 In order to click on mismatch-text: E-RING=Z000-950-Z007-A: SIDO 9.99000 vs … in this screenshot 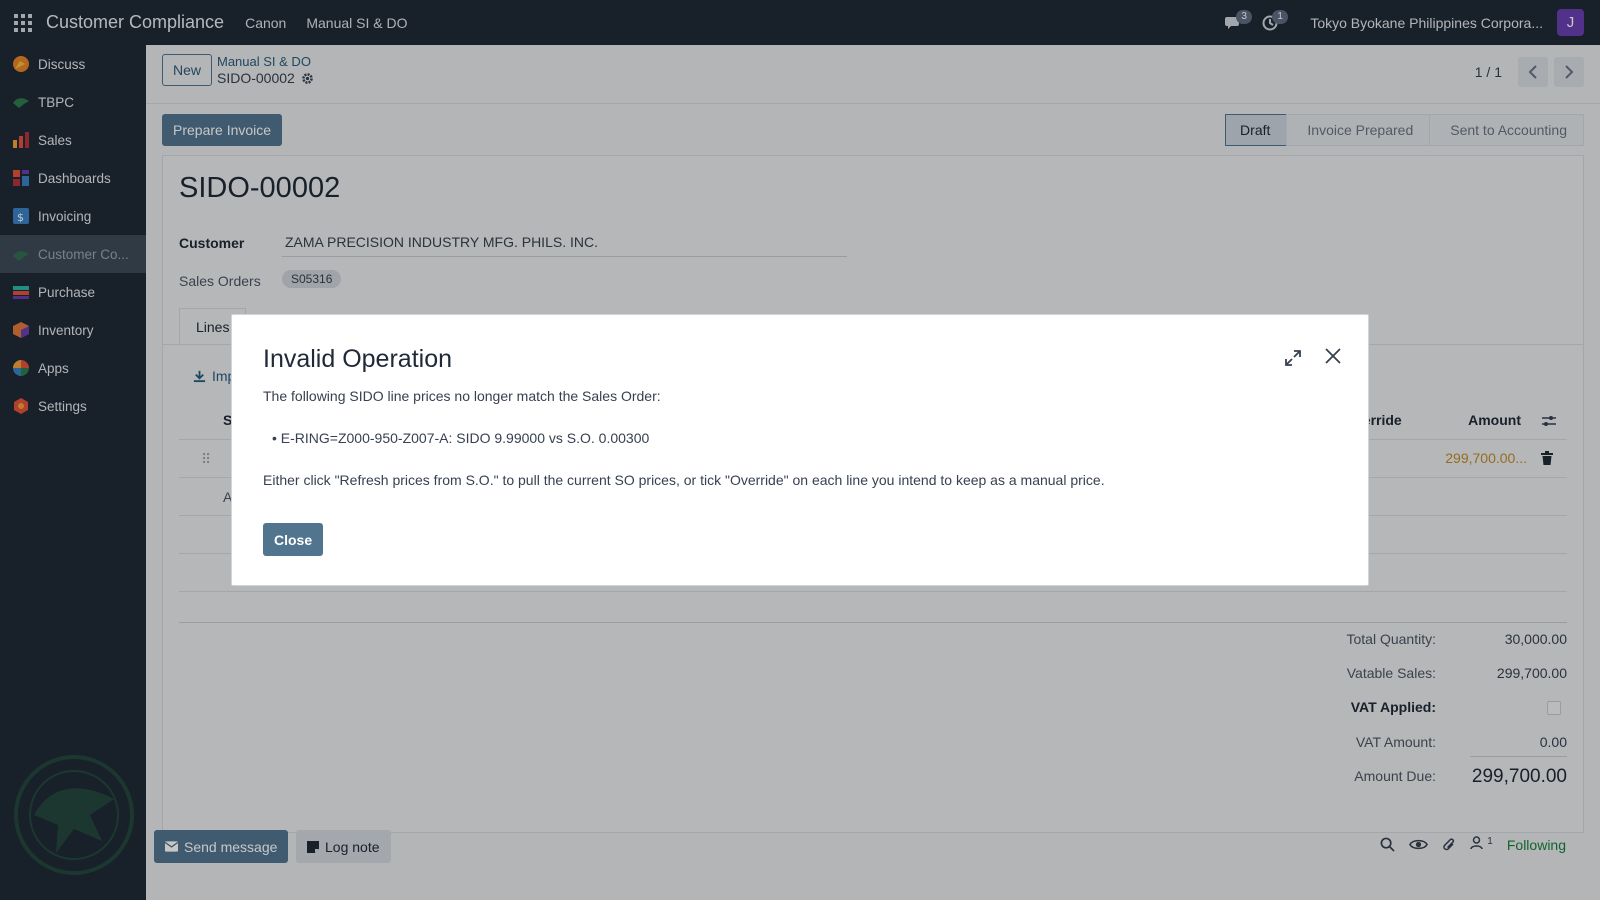, I will do `click(465, 438)`.